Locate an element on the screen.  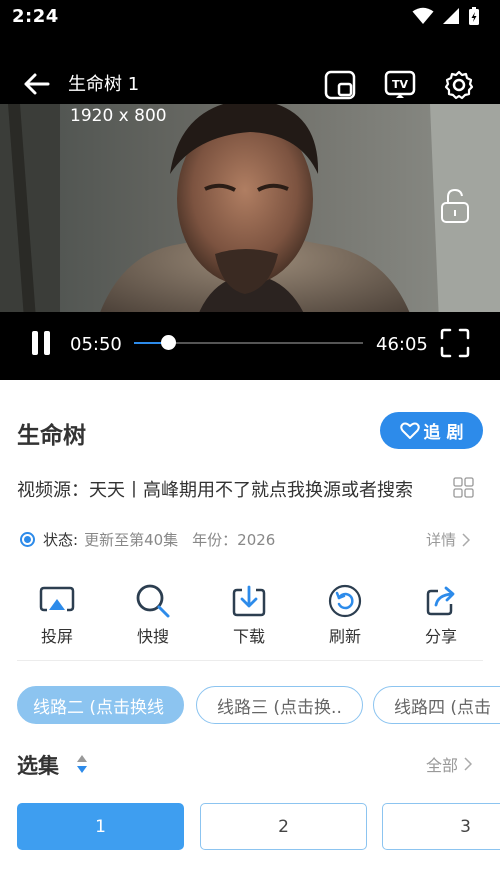
lock-button is located at coordinates (455, 208).